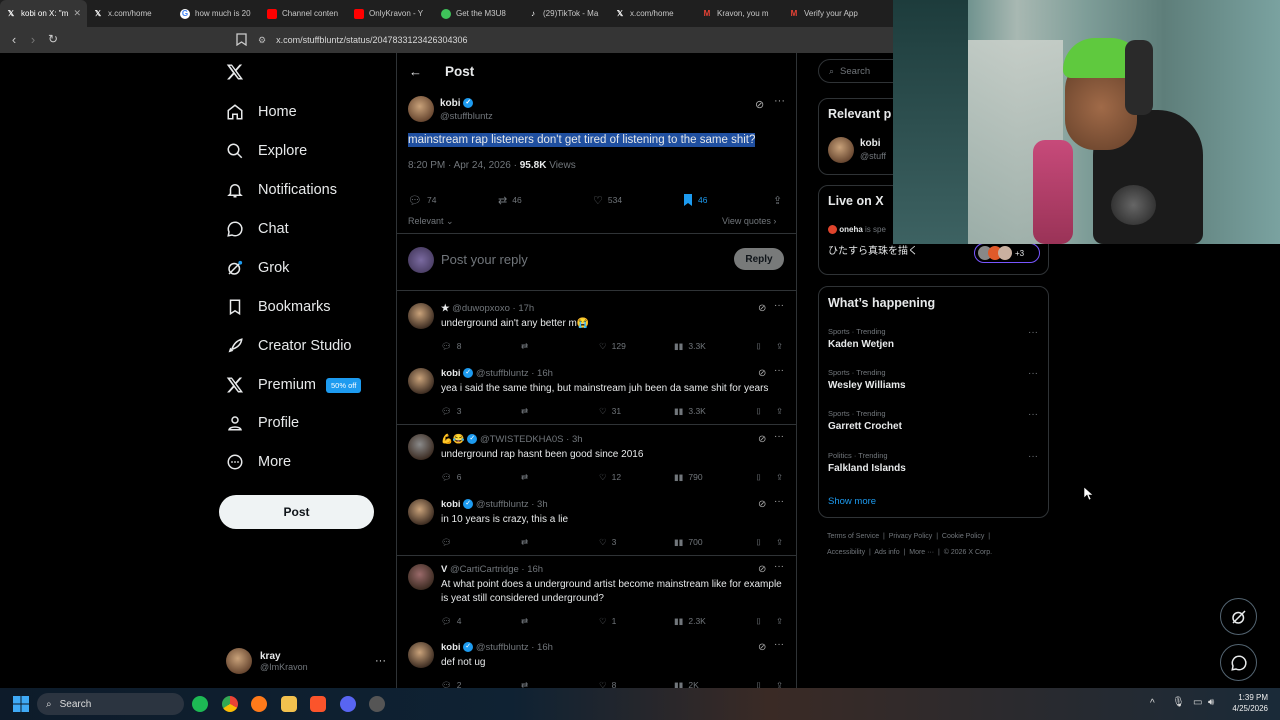 The image size is (1280, 720). Describe the element at coordinates (262, 40) in the screenshot. I see `site-info-icon: ⚙` at that location.